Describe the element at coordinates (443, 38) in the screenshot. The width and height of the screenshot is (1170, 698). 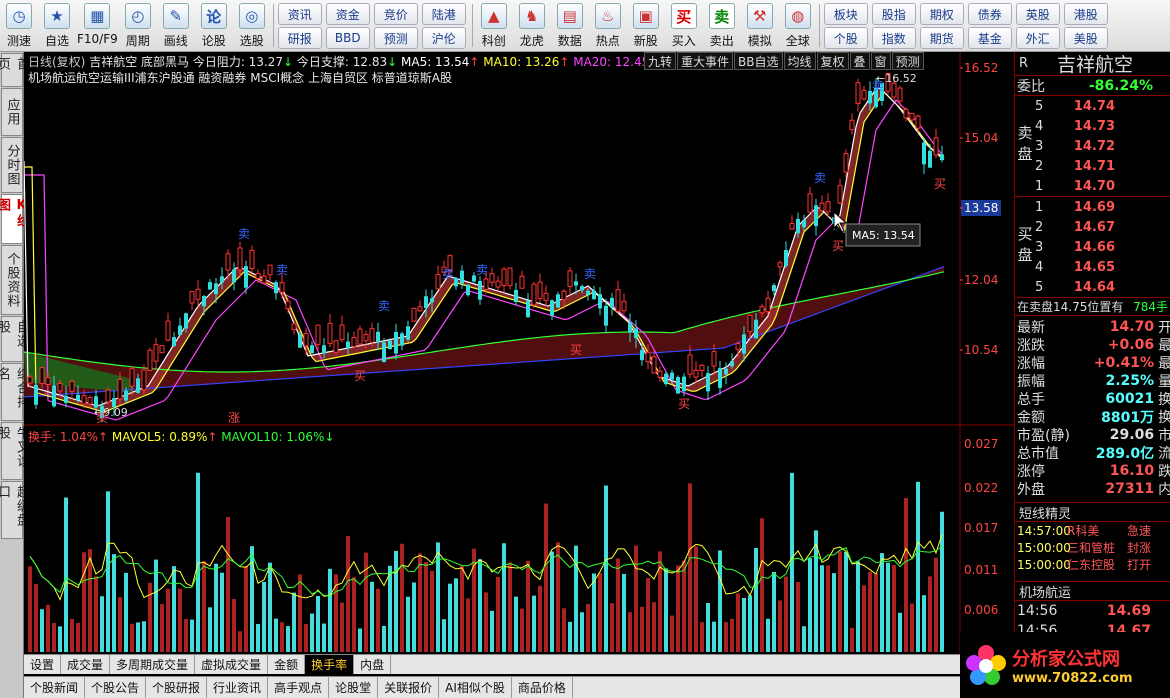
I see `toolbar-grid-button: 沪伦` at that location.